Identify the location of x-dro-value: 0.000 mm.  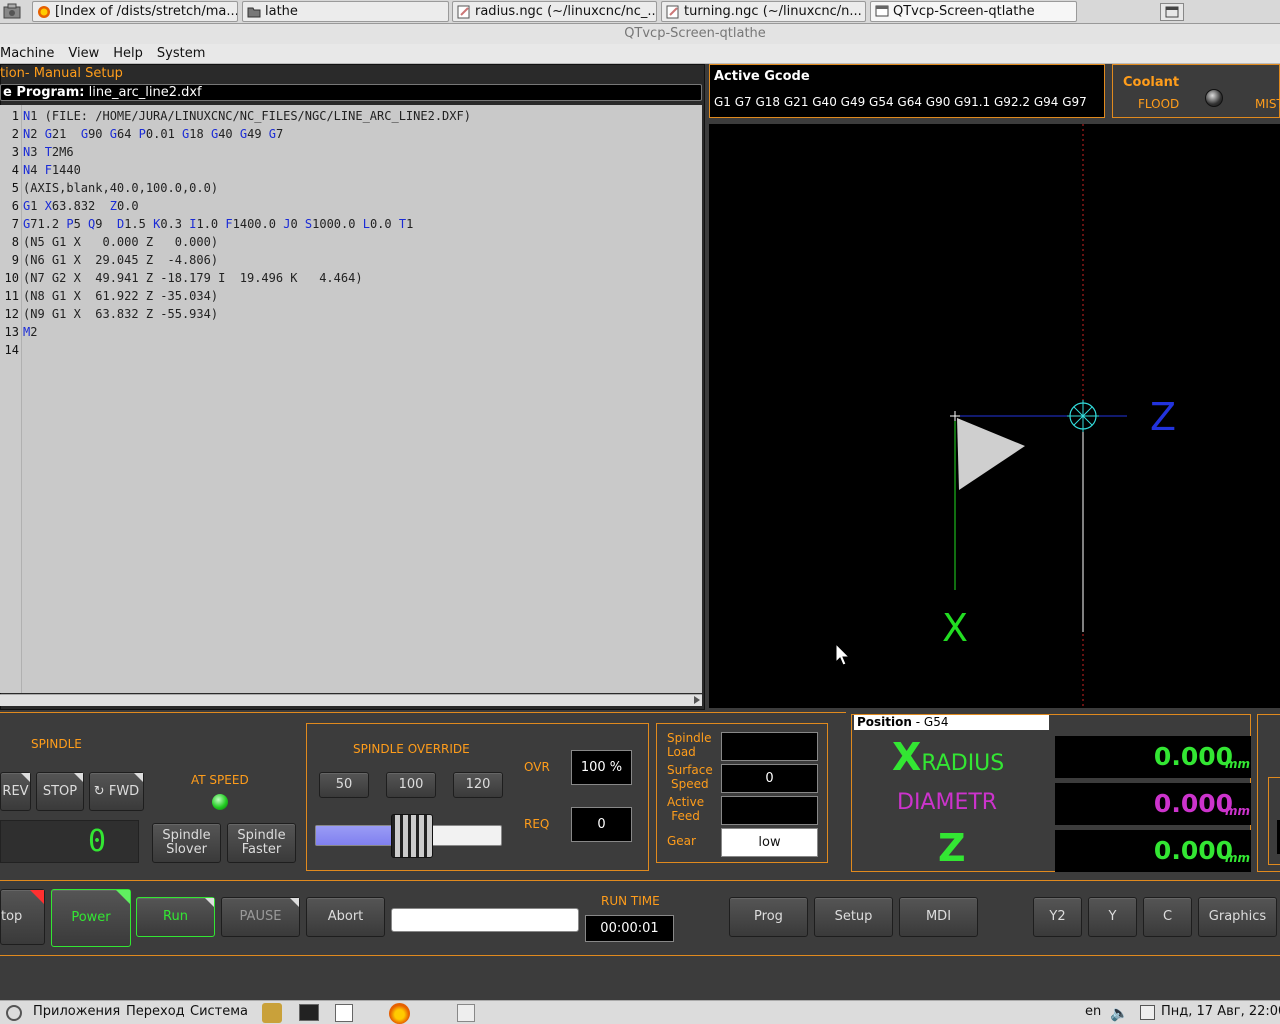
(1153, 757).